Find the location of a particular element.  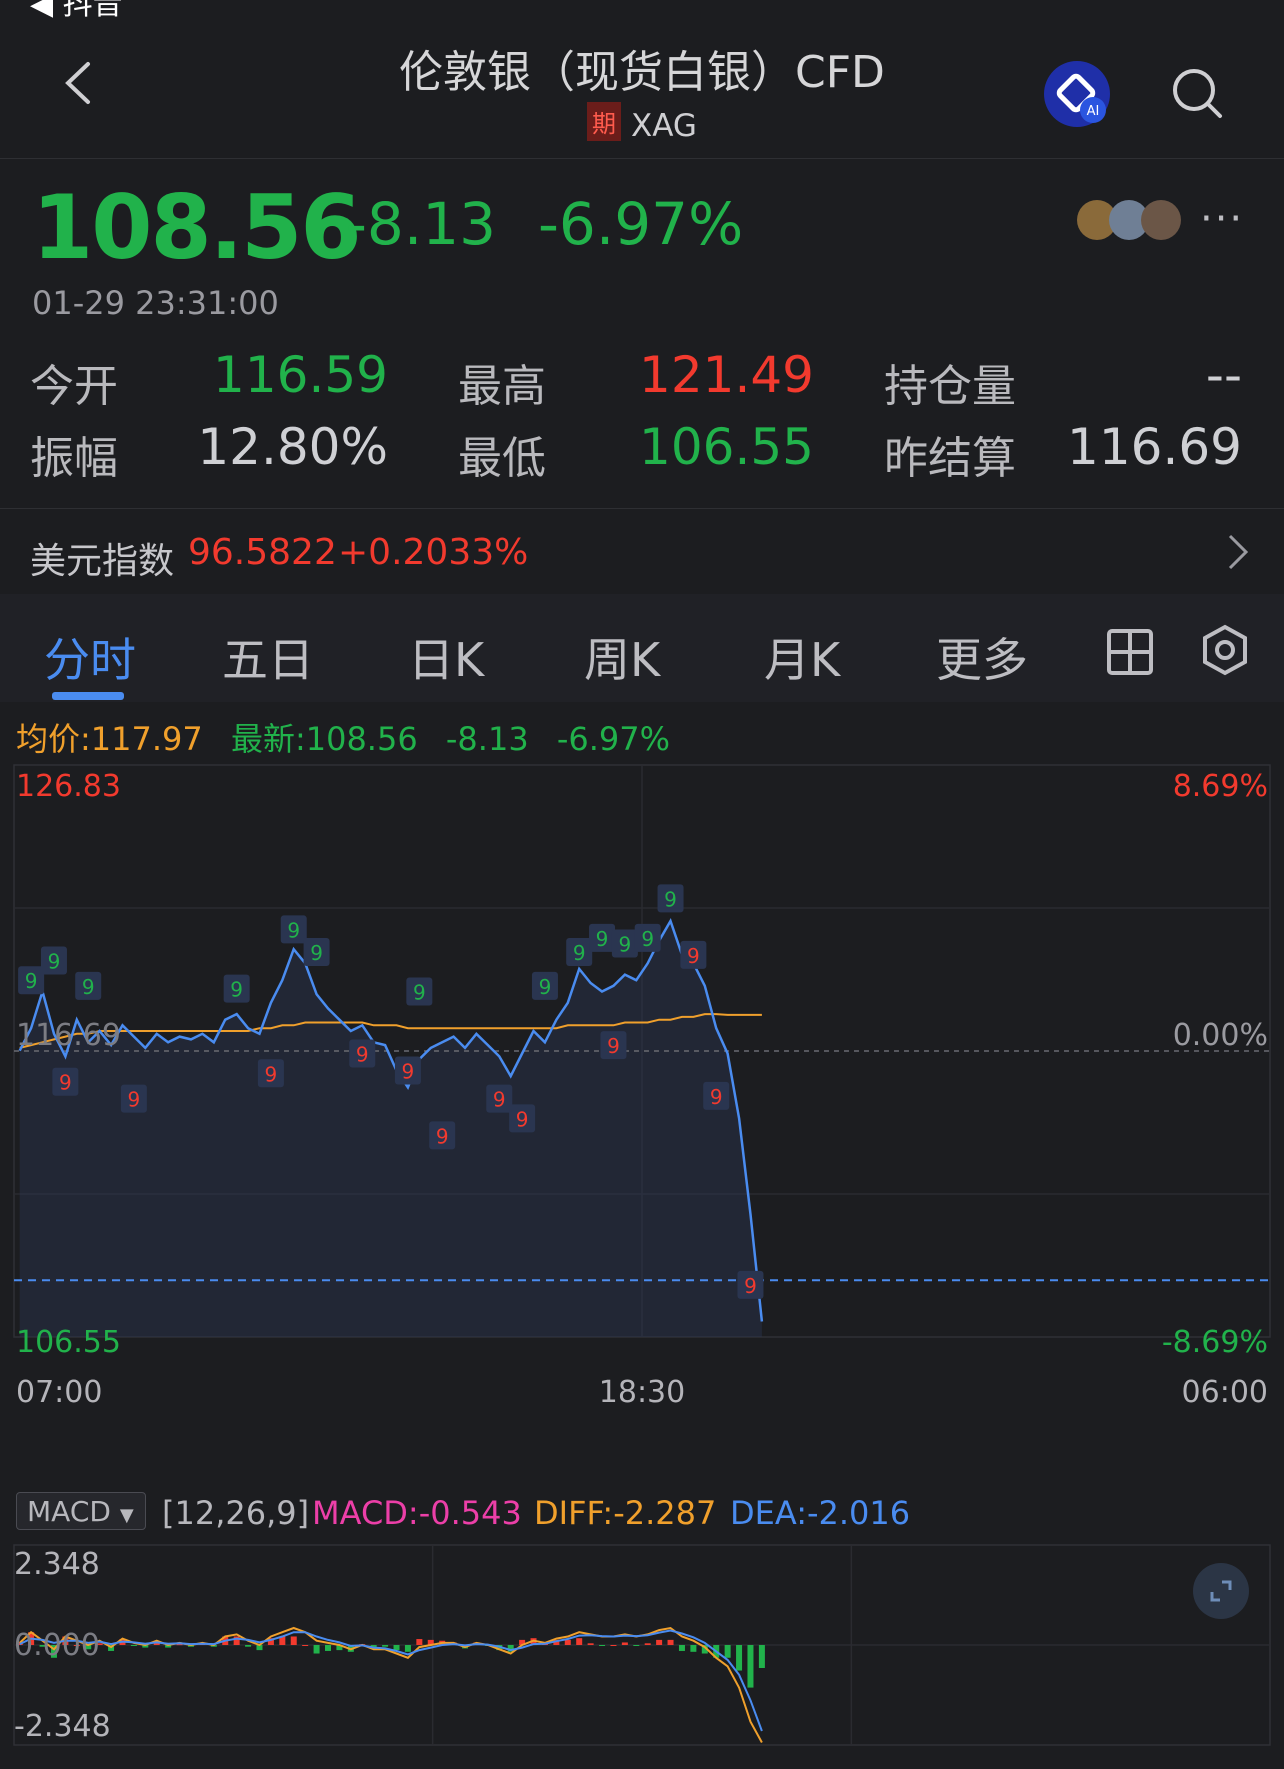

active-tab-indicator is located at coordinates (88, 696).